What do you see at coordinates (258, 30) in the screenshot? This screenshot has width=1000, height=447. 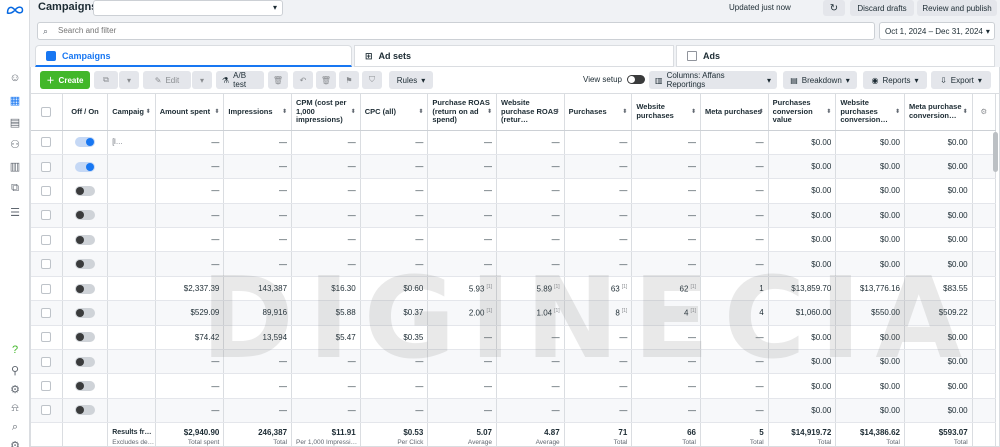 I see `search-input` at bounding box center [258, 30].